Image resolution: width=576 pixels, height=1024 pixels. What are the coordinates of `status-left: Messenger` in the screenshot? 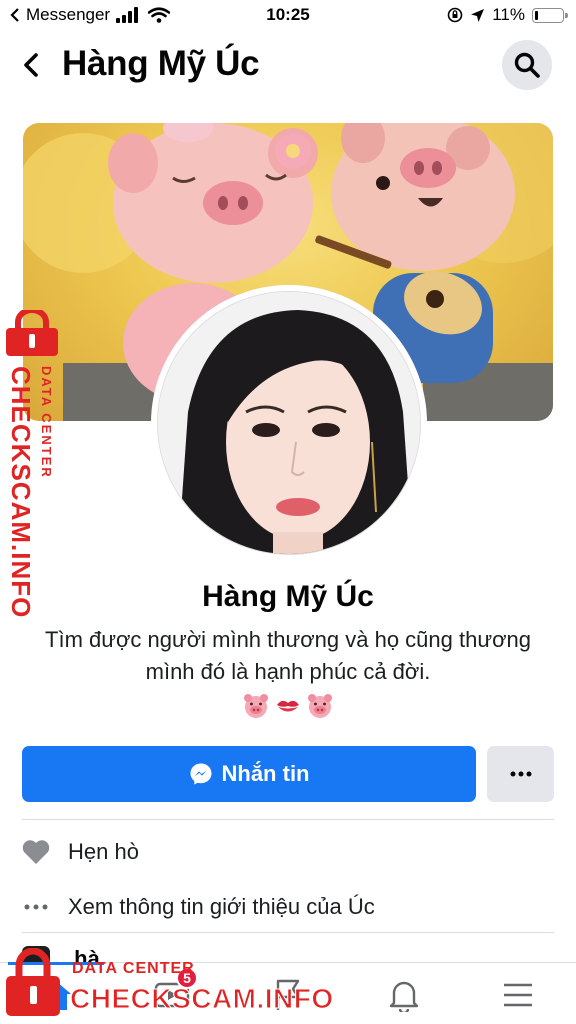 It's located at (90, 15).